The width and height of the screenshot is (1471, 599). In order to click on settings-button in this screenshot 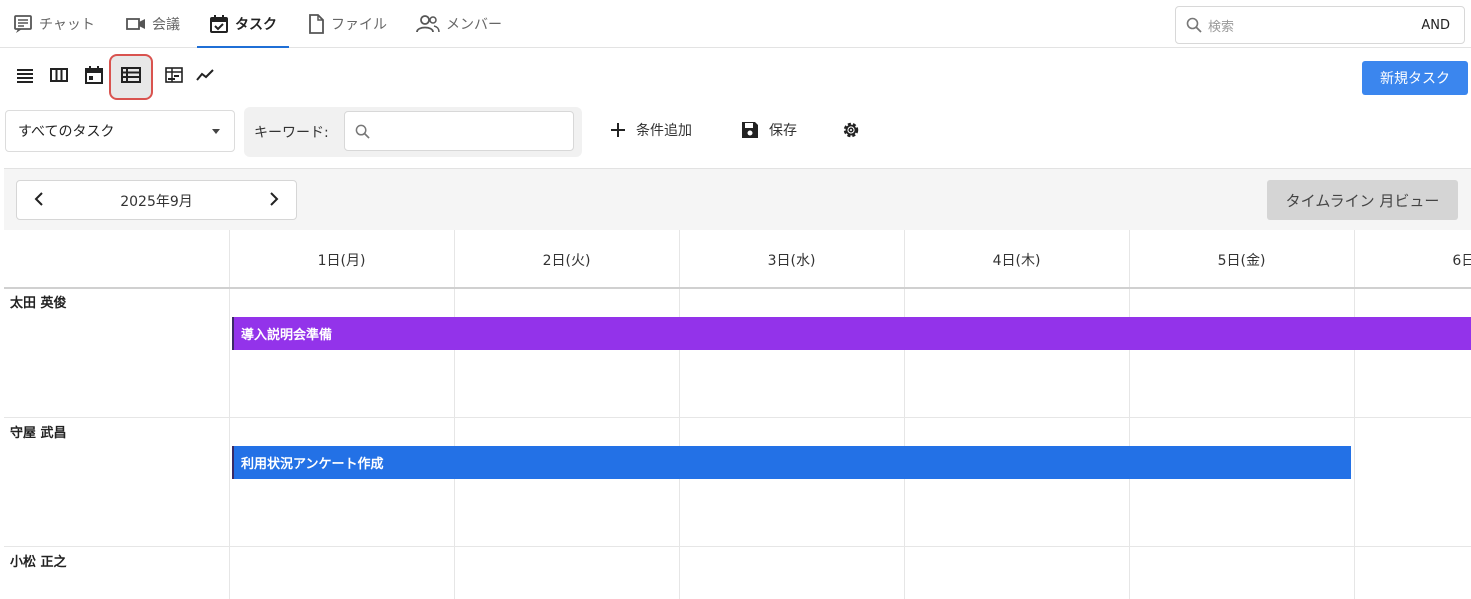, I will do `click(851, 132)`.